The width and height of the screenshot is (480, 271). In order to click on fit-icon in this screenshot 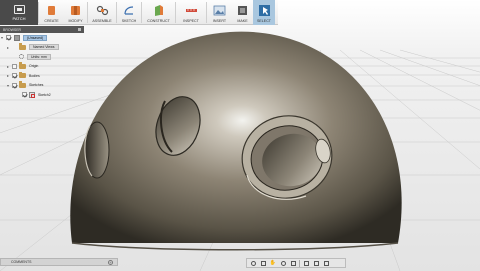, I will do `click(293, 263)`.